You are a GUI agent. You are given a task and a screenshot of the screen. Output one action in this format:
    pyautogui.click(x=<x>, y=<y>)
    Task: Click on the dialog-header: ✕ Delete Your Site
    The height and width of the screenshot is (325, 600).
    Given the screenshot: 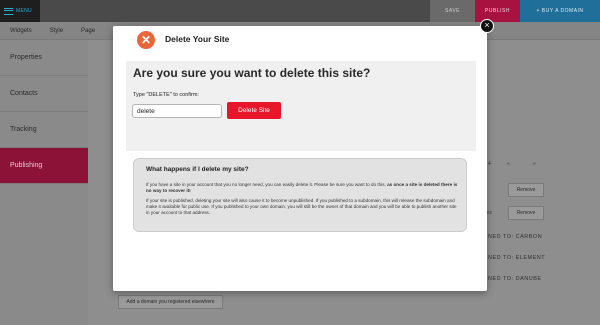 What is the action you would take?
    pyautogui.click(x=300, y=40)
    